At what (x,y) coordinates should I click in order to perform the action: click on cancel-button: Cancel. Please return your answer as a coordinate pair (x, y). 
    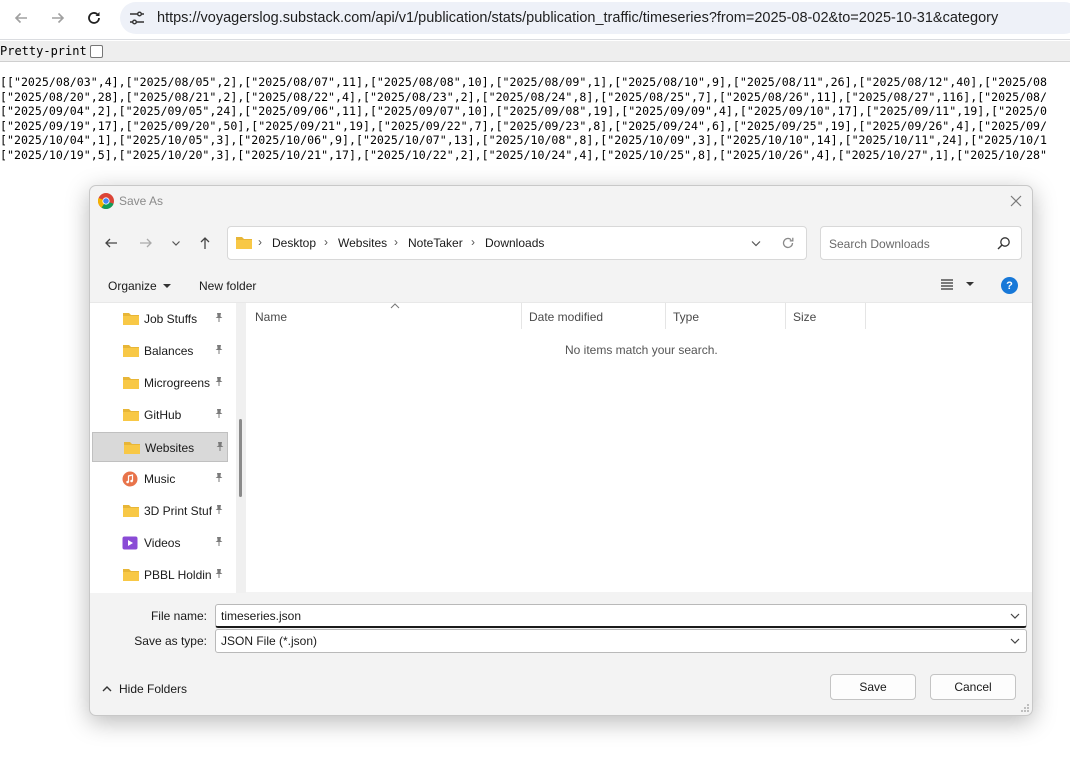
    Looking at the image, I should click on (973, 687).